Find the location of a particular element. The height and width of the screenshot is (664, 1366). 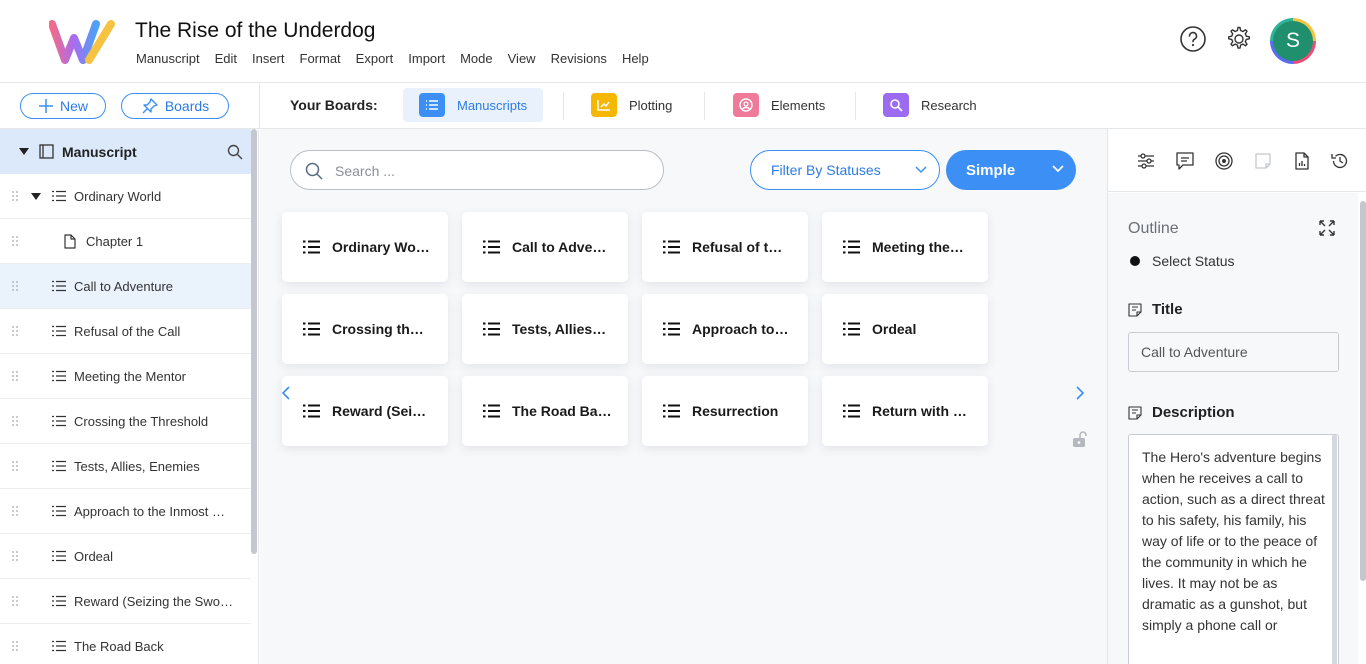

search-box is located at coordinates (477, 170).